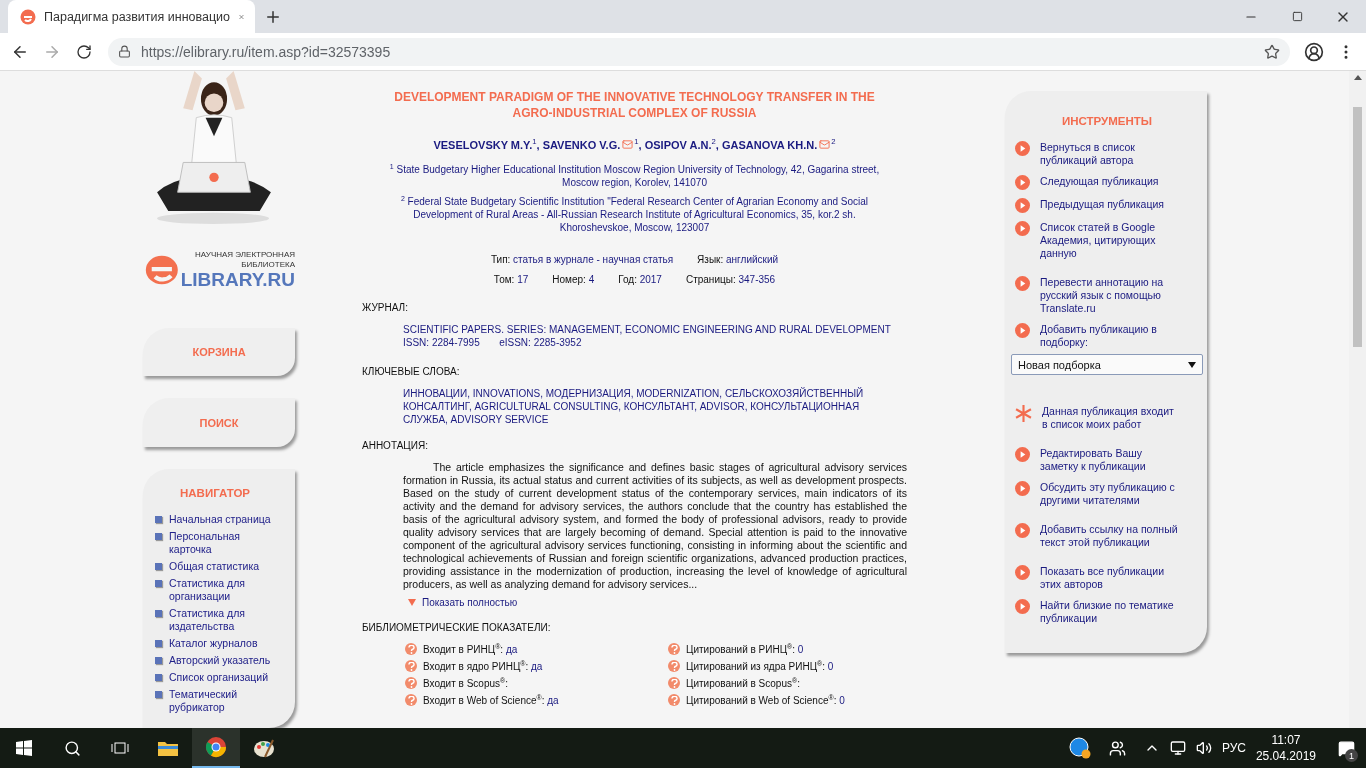  Describe the element at coordinates (638, 406) in the screenshot. I see `keyword-list: ИННОВАЦИИ, INNOVATIONS, МОДЕРНИЗАЦИЯ, MODERNIZATION, СЕЛЬСКОХОЗЯЙСТВЕННЫЙ КОНСАЛТИНГ, AGRICULTURAL CONSULTING, КОНСУЛЬТАНТ, ADVISOR, КОНСУЛЬТАЦИОННАЯ СЛУЖБА, ADVISORY SERVICE` at that location.